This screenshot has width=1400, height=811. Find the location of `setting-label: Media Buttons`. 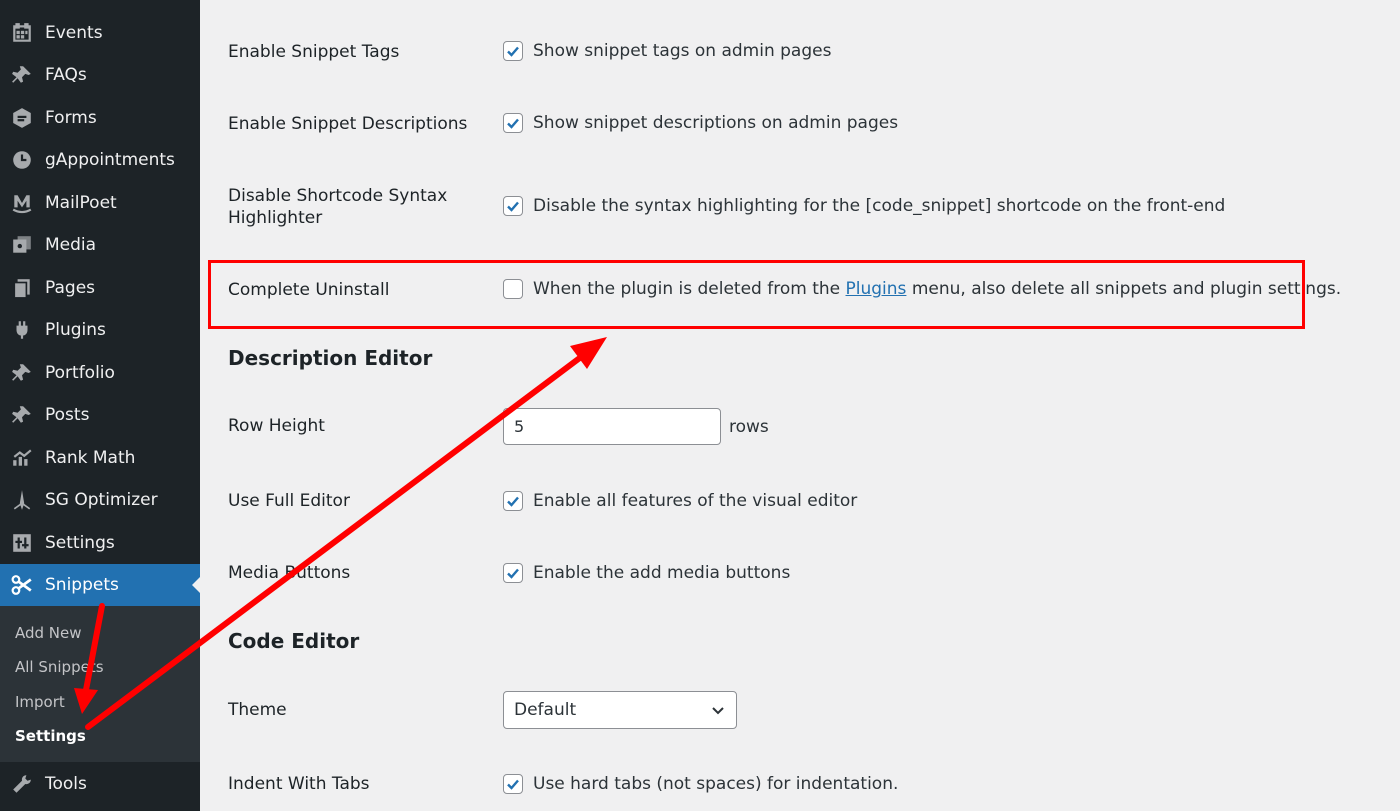

setting-label: Media Buttons is located at coordinates (289, 573).